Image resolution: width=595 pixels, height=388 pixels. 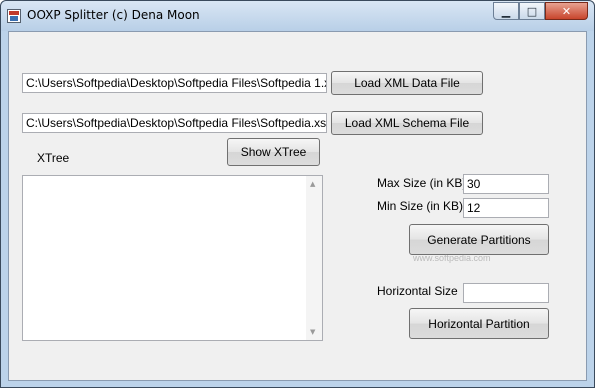 What do you see at coordinates (479, 239) in the screenshot?
I see `generate-partitions-button: Generate Partitions` at bounding box center [479, 239].